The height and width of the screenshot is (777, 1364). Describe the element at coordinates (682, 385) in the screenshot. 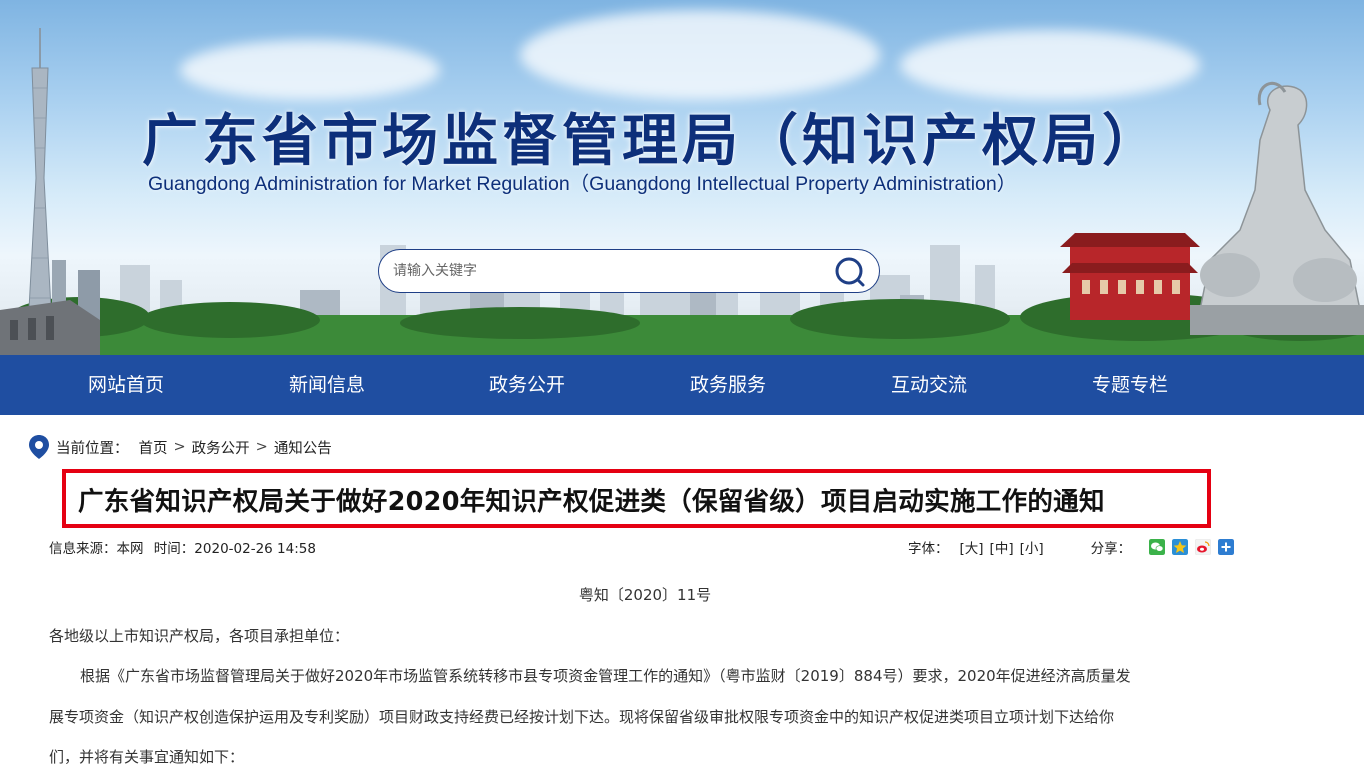

I see `main-nav: 网站首页 新闻信息 政务公开 政务服务 互动交流 专题专栏` at that location.